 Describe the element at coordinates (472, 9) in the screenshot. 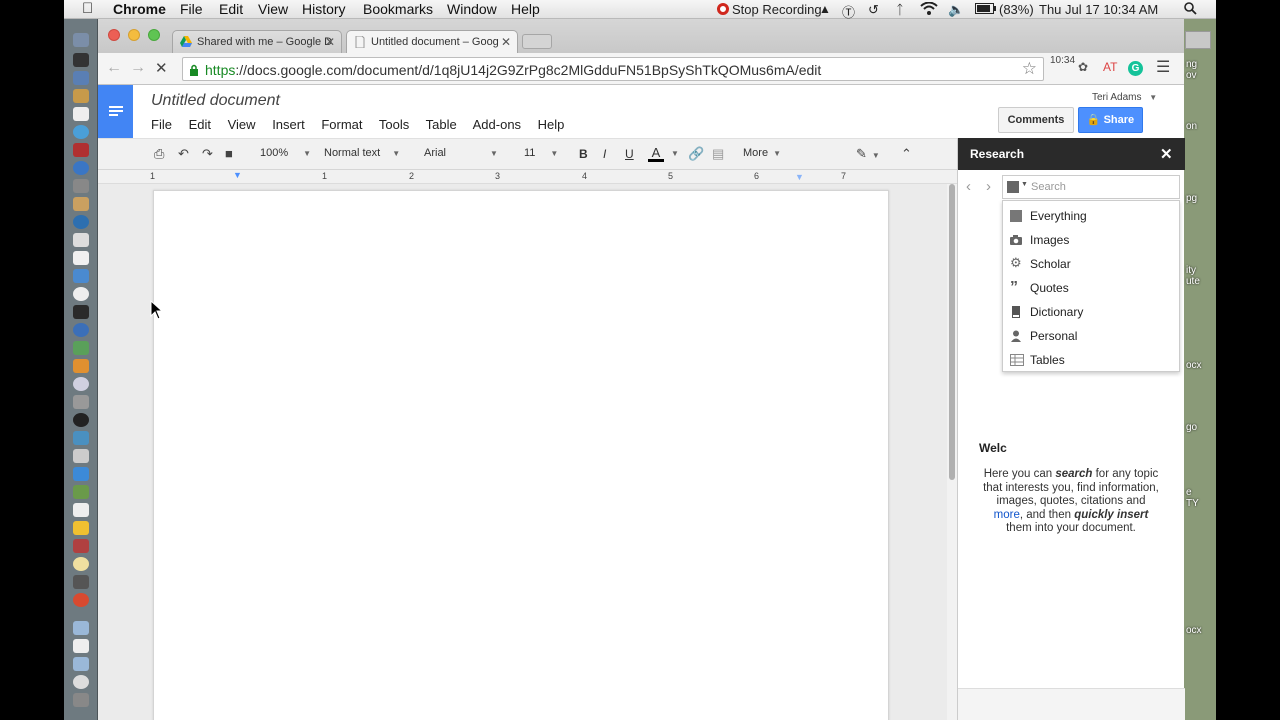

I see `menu-window: Window` at that location.